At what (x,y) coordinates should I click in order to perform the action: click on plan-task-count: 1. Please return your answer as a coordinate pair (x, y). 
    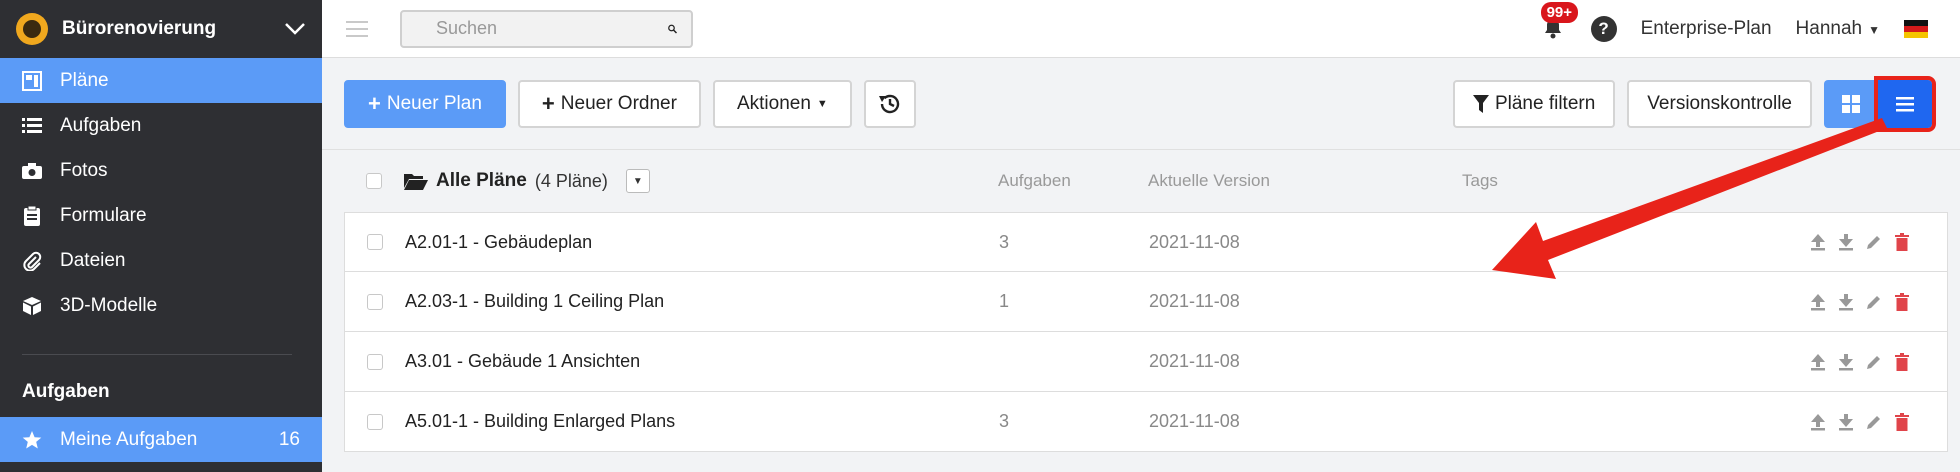
    Looking at the image, I should click on (1004, 301).